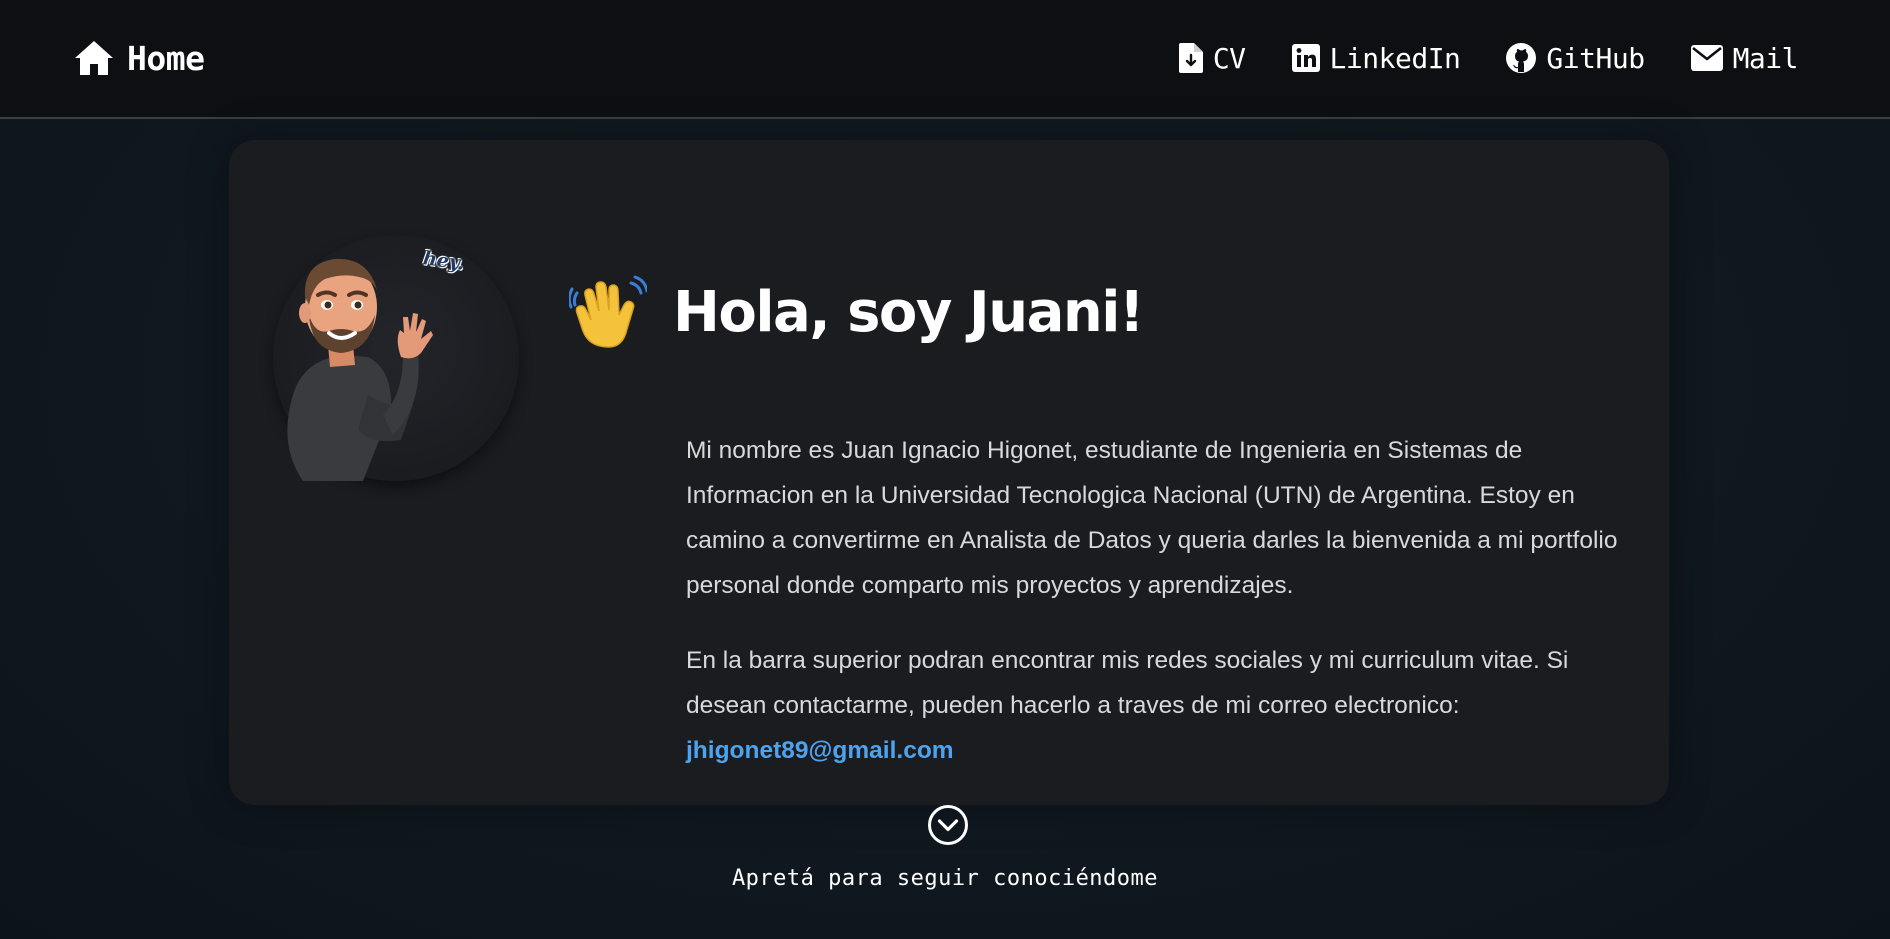 This screenshot has width=1890, height=939. What do you see at coordinates (1706, 58) in the screenshot?
I see `envelope-icon` at bounding box center [1706, 58].